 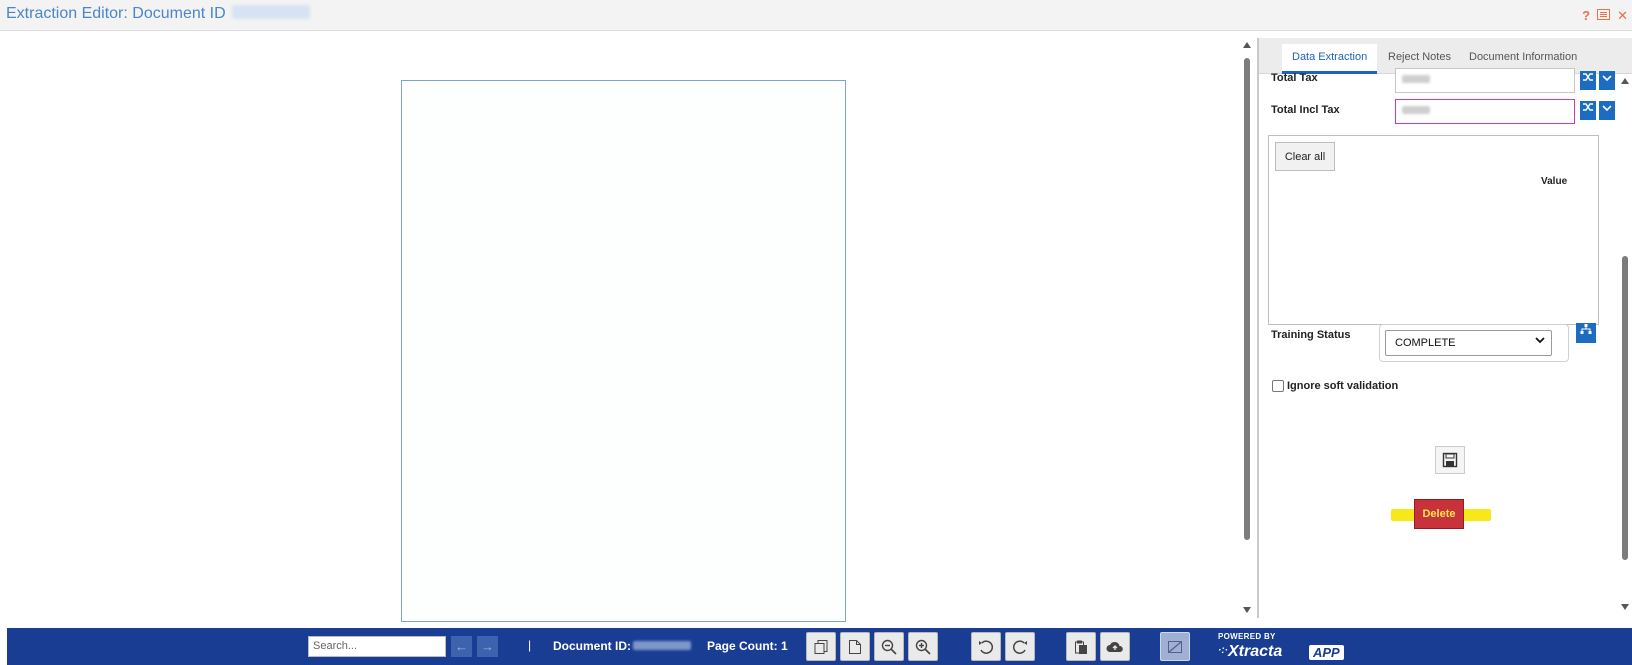 I want to click on training-status-value: COMPLETE, so click(x=1425, y=343).